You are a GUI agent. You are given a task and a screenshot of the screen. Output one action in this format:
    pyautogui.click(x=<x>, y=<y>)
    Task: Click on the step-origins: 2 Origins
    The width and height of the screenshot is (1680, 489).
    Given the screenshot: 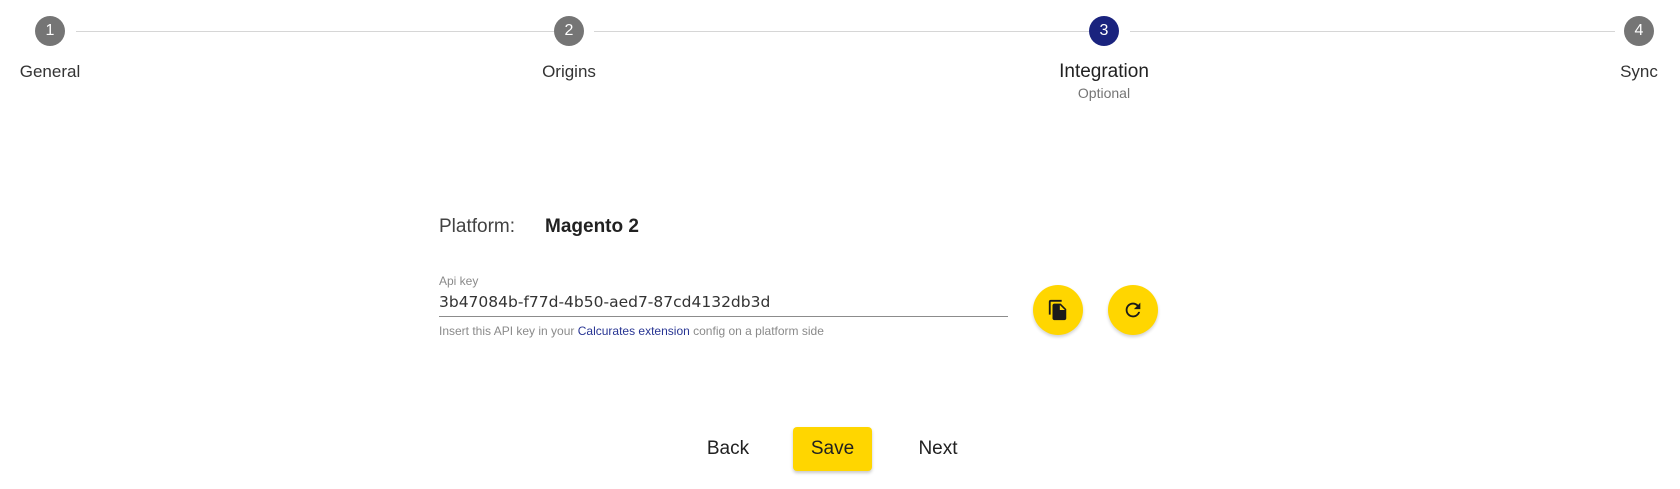 What is the action you would take?
    pyautogui.click(x=569, y=49)
    